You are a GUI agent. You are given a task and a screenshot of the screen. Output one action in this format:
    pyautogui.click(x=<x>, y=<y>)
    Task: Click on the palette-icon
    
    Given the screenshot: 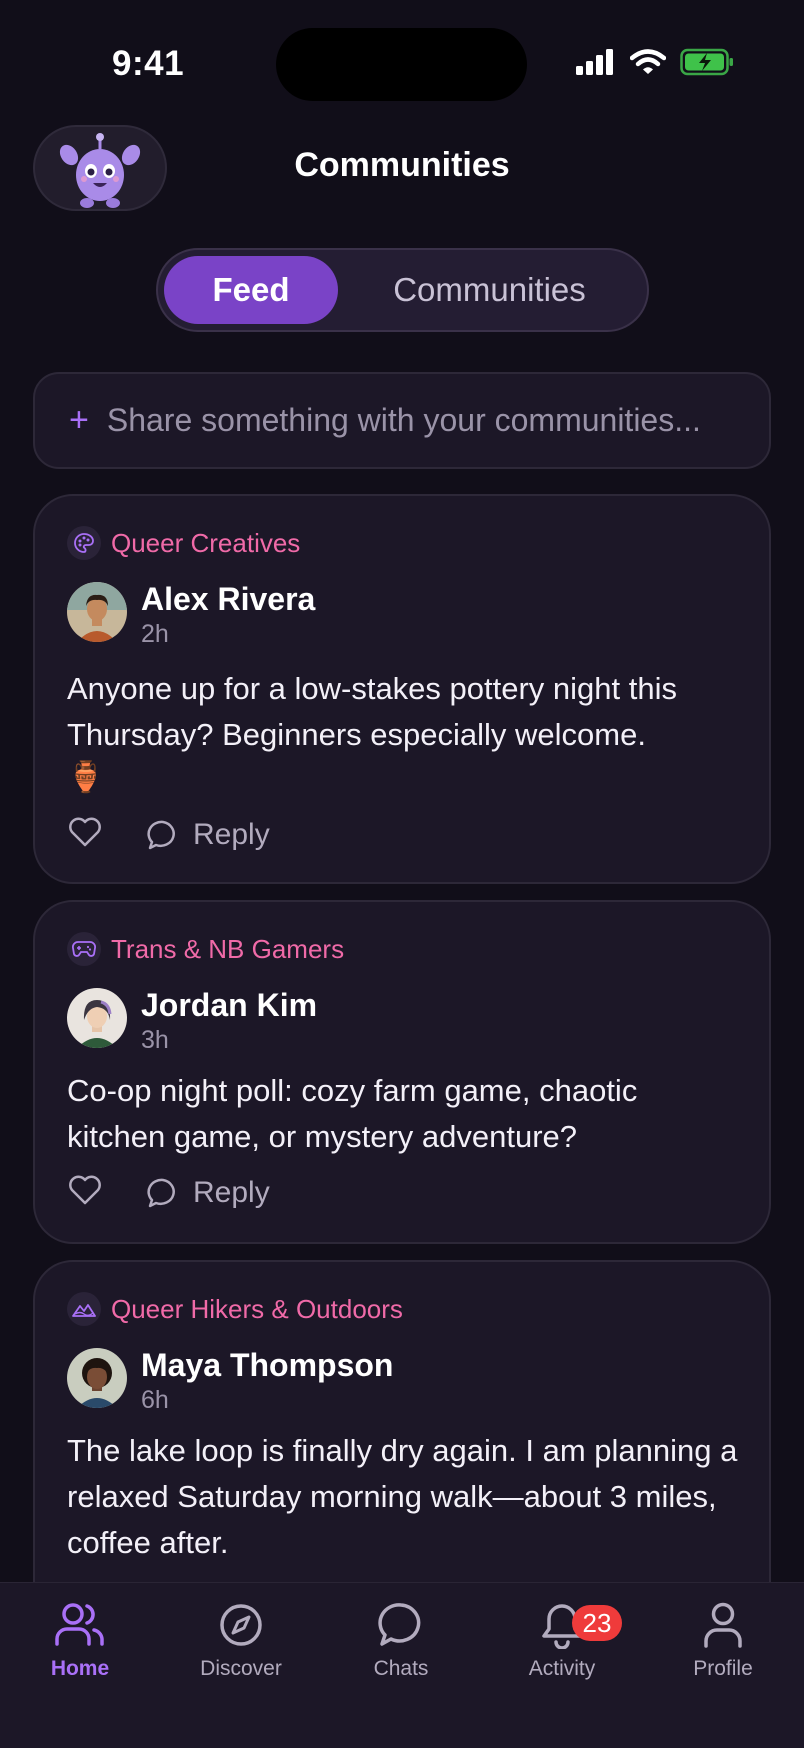 What is the action you would take?
    pyautogui.click(x=84, y=543)
    